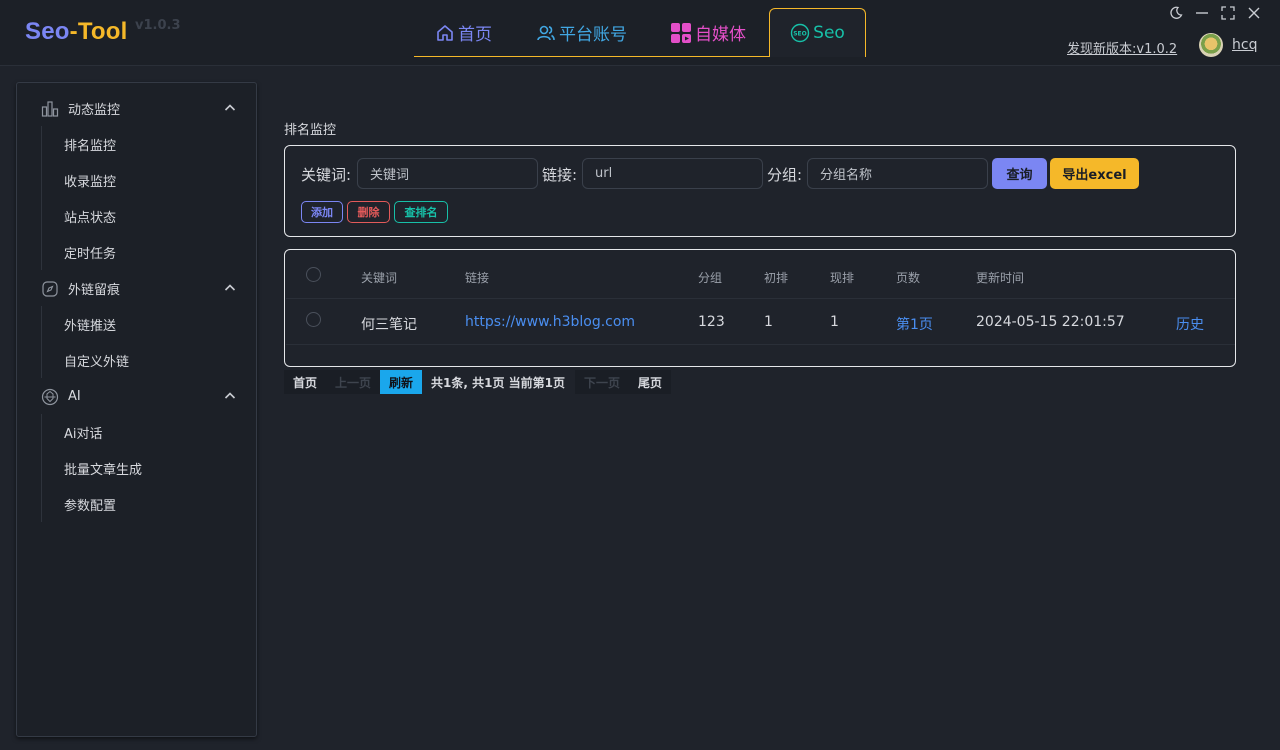 This screenshot has width=1280, height=750. I want to click on svg-text: SEO, so click(800, 34).